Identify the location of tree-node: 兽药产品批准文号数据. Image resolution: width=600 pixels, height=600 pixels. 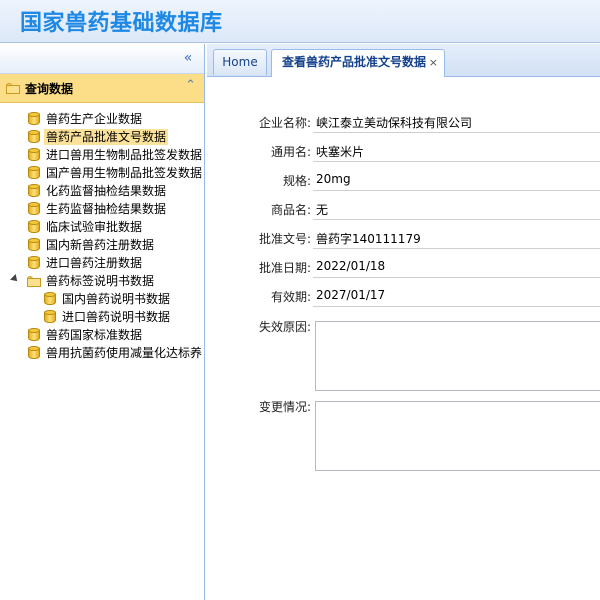
(102, 137).